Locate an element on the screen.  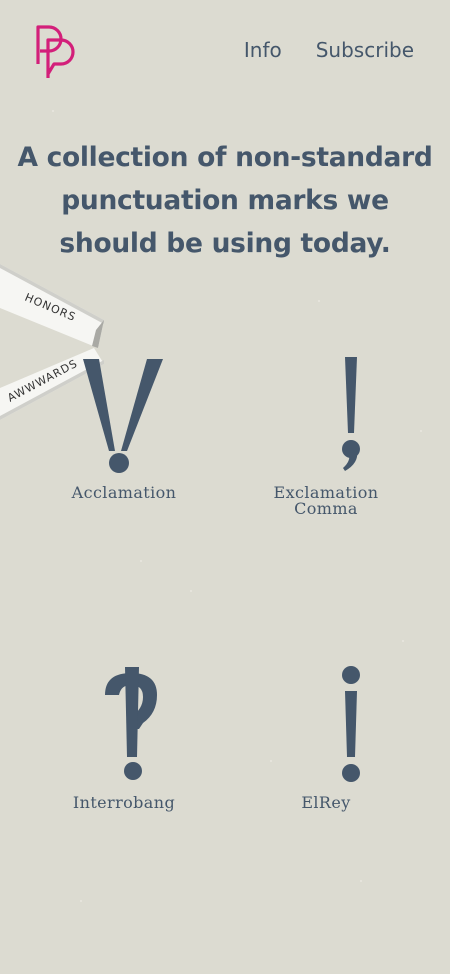
mark-label-acclamation: Acclamation is located at coordinates (124, 492).